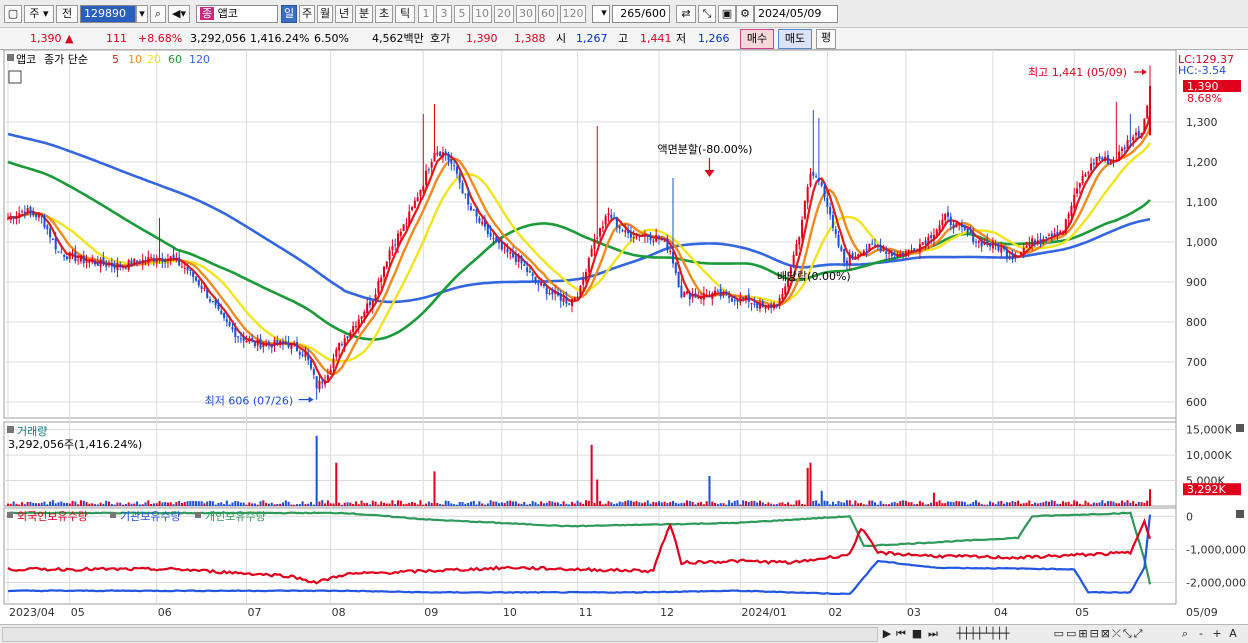 The height and width of the screenshot is (643, 1248). I want to click on period-second-button: 초, so click(384, 14).